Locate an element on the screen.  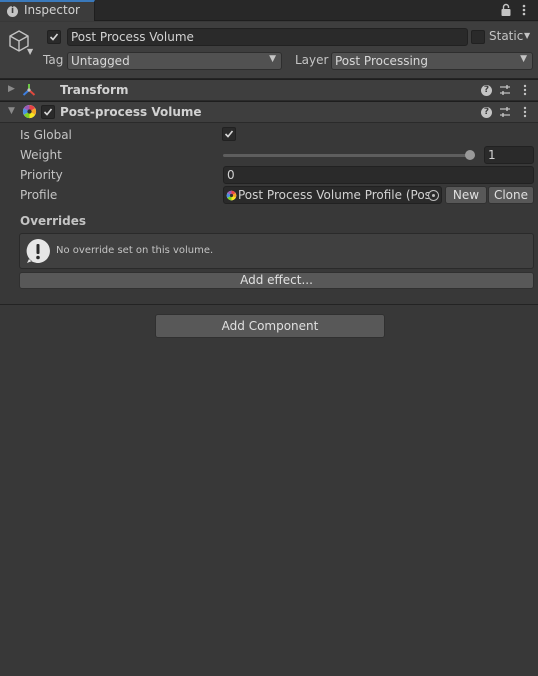
priority-field: 0 is located at coordinates (378, 175).